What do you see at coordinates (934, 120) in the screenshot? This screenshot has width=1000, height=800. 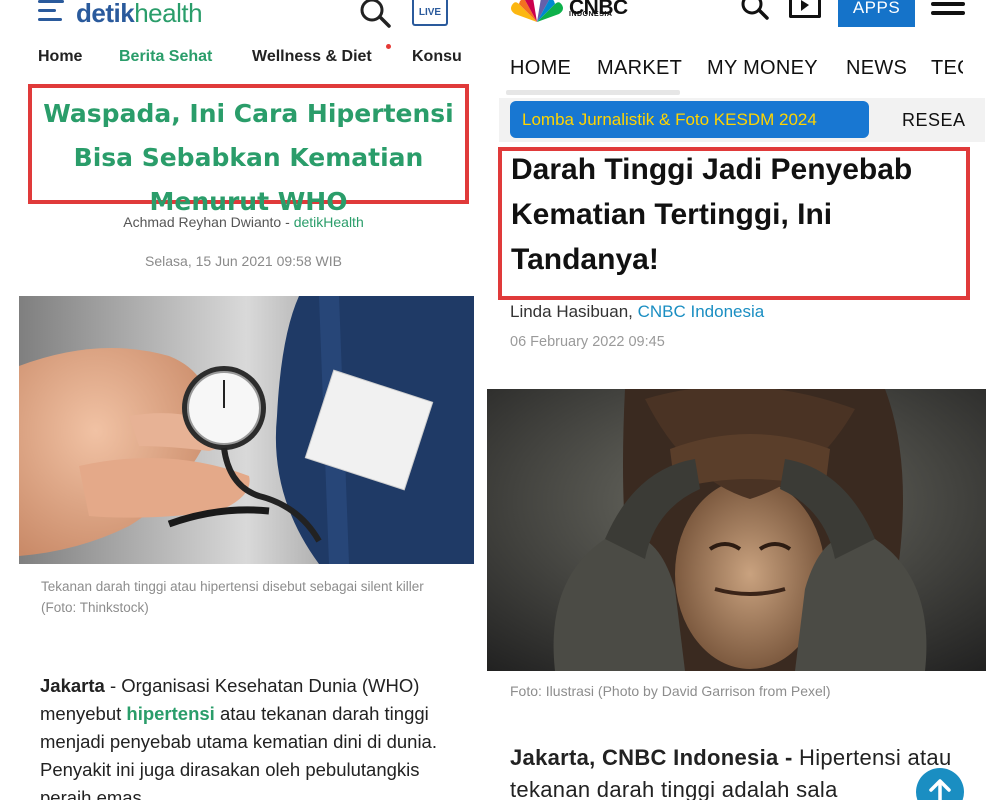 I see `promo-next-item: RESEA` at bounding box center [934, 120].